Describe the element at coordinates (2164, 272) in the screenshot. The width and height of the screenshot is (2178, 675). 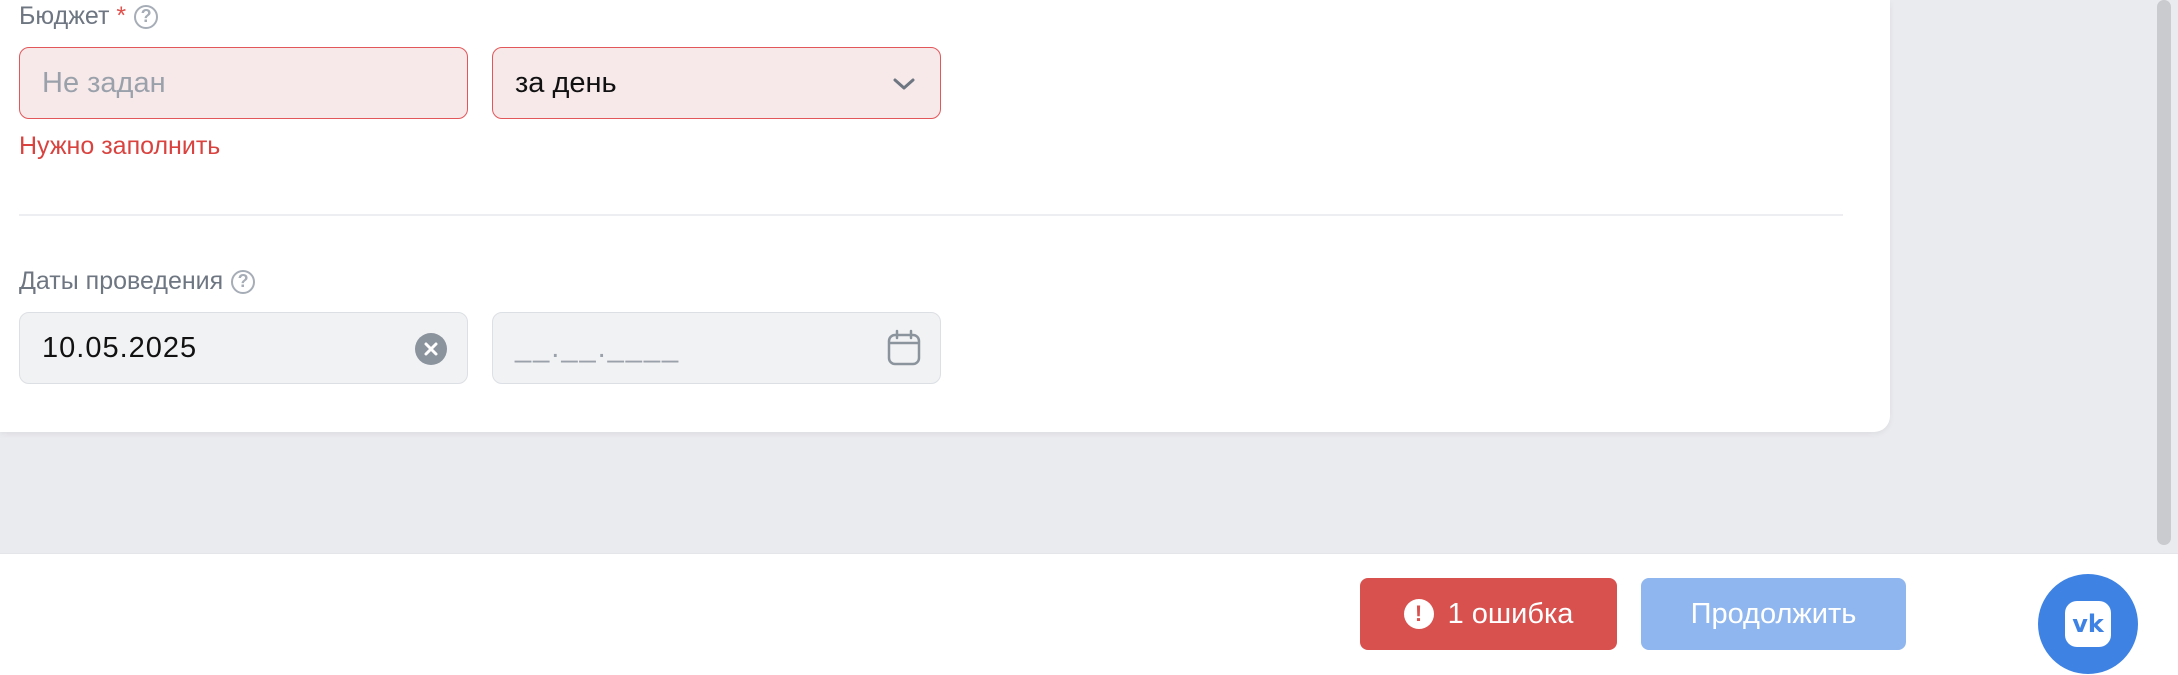
I see `scrollbar` at that location.